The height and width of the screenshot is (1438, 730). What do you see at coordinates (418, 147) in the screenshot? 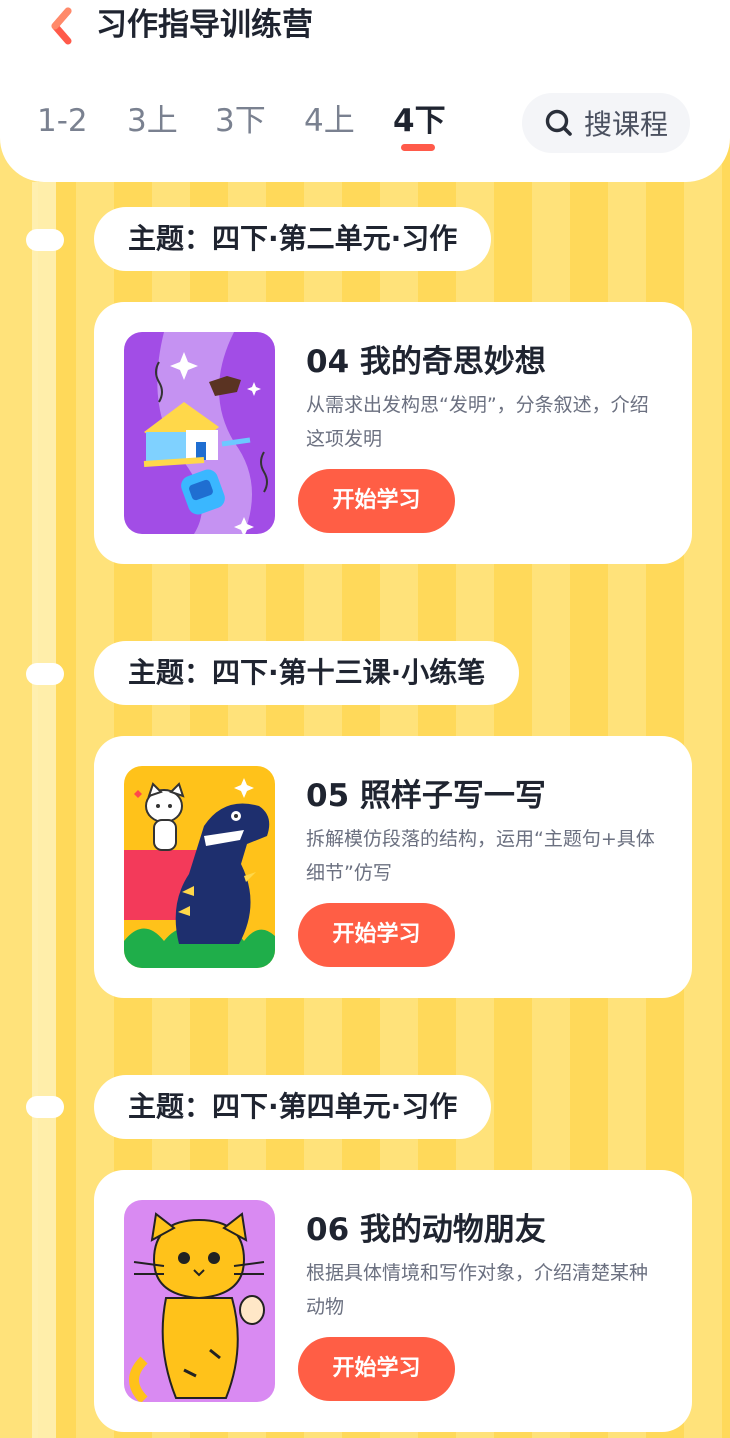
I see `active-tab-indicator` at bounding box center [418, 147].